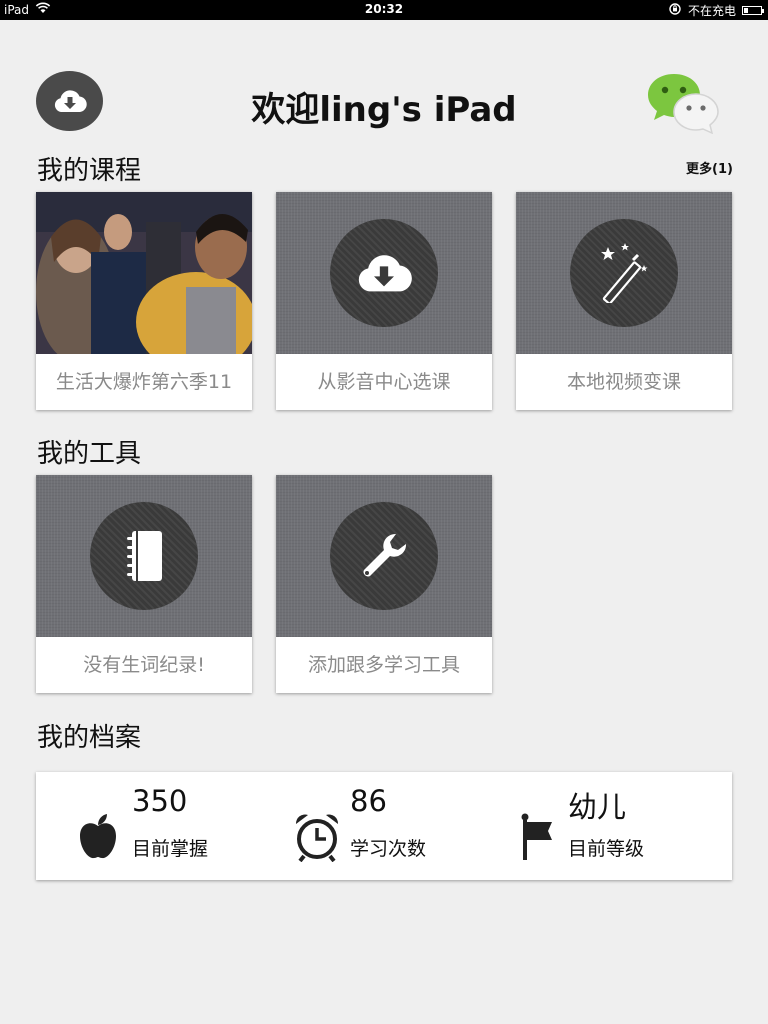  What do you see at coordinates (597, 807) in the screenshot?
I see `level-value: 幼儿` at bounding box center [597, 807].